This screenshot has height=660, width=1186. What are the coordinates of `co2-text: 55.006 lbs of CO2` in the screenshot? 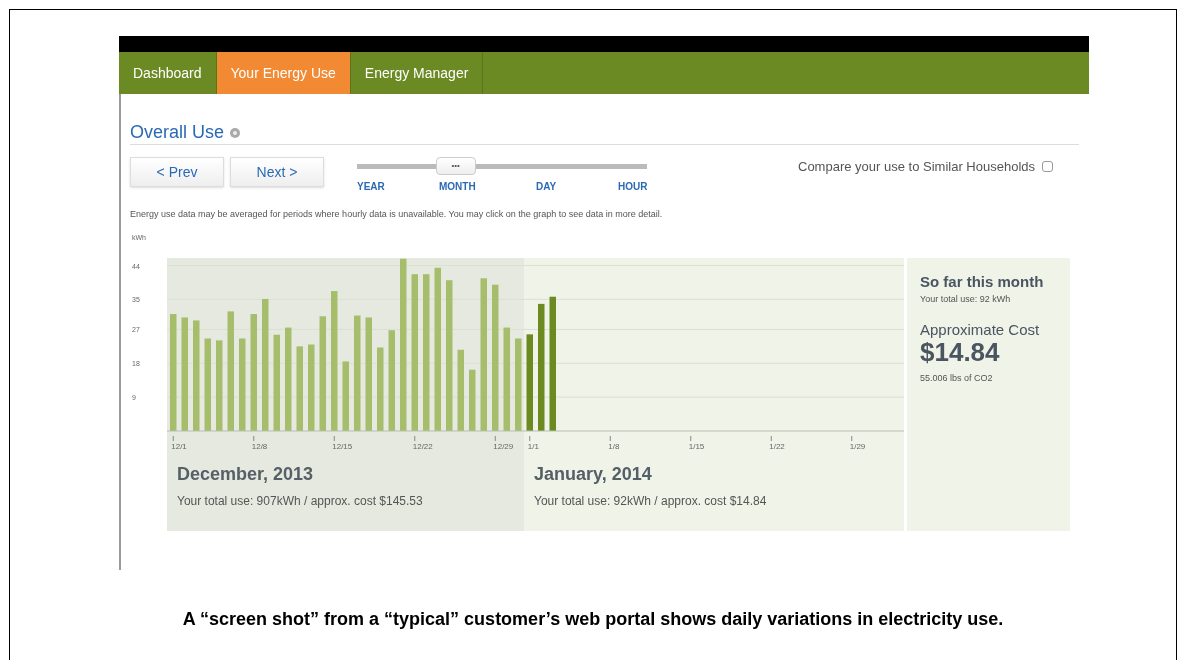 It's located at (957, 378).